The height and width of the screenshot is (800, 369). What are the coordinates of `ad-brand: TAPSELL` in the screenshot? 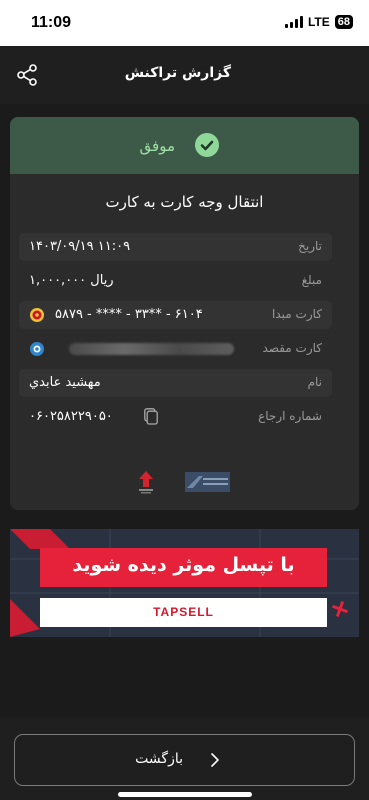 It's located at (183, 612).